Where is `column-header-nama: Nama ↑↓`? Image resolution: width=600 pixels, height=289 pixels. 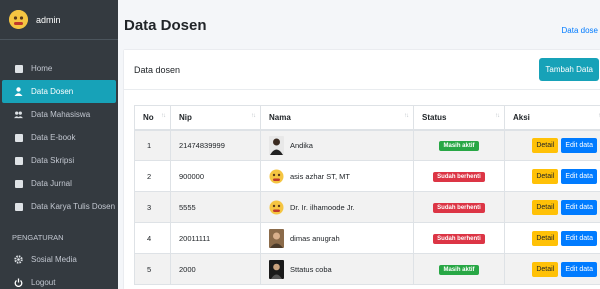
column-header-nama: Nama ↑↓ is located at coordinates (337, 118).